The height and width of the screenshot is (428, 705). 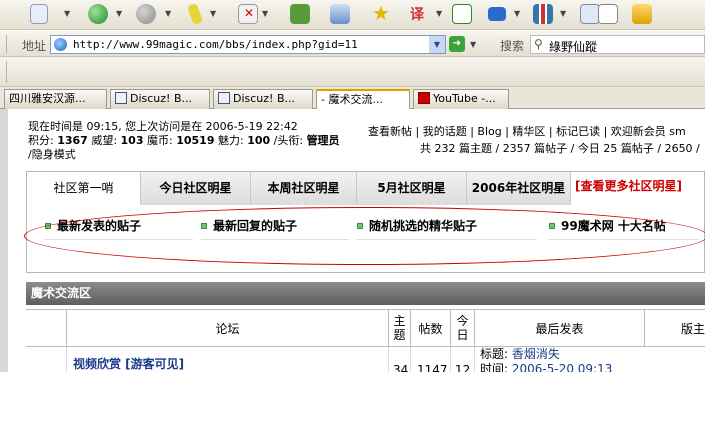 What do you see at coordinates (573, 46) in the screenshot?
I see `search-value: 綠野仙蹤` at bounding box center [573, 46].